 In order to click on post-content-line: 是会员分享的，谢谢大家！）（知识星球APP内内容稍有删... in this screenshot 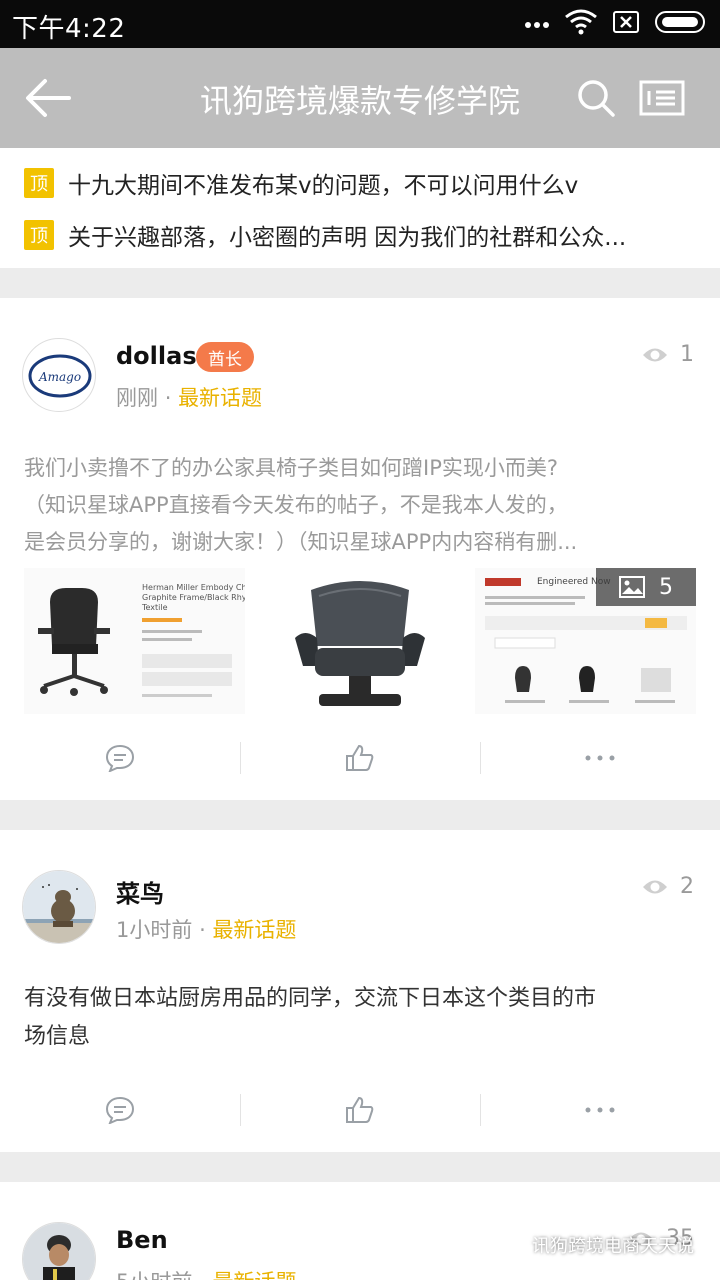, I will do `click(301, 542)`.